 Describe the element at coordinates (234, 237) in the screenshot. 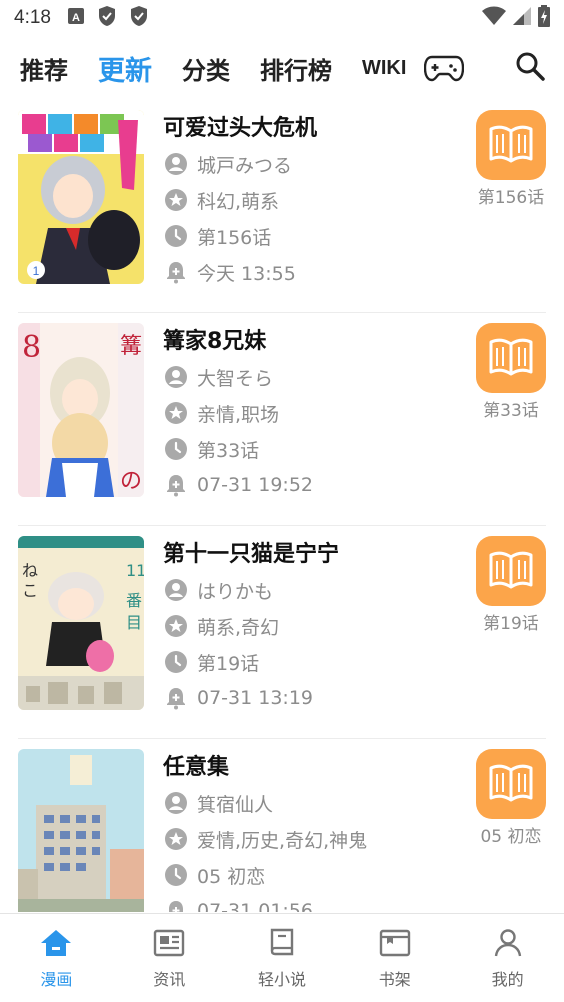

I see `latest-chapter-text: 第156话` at that location.